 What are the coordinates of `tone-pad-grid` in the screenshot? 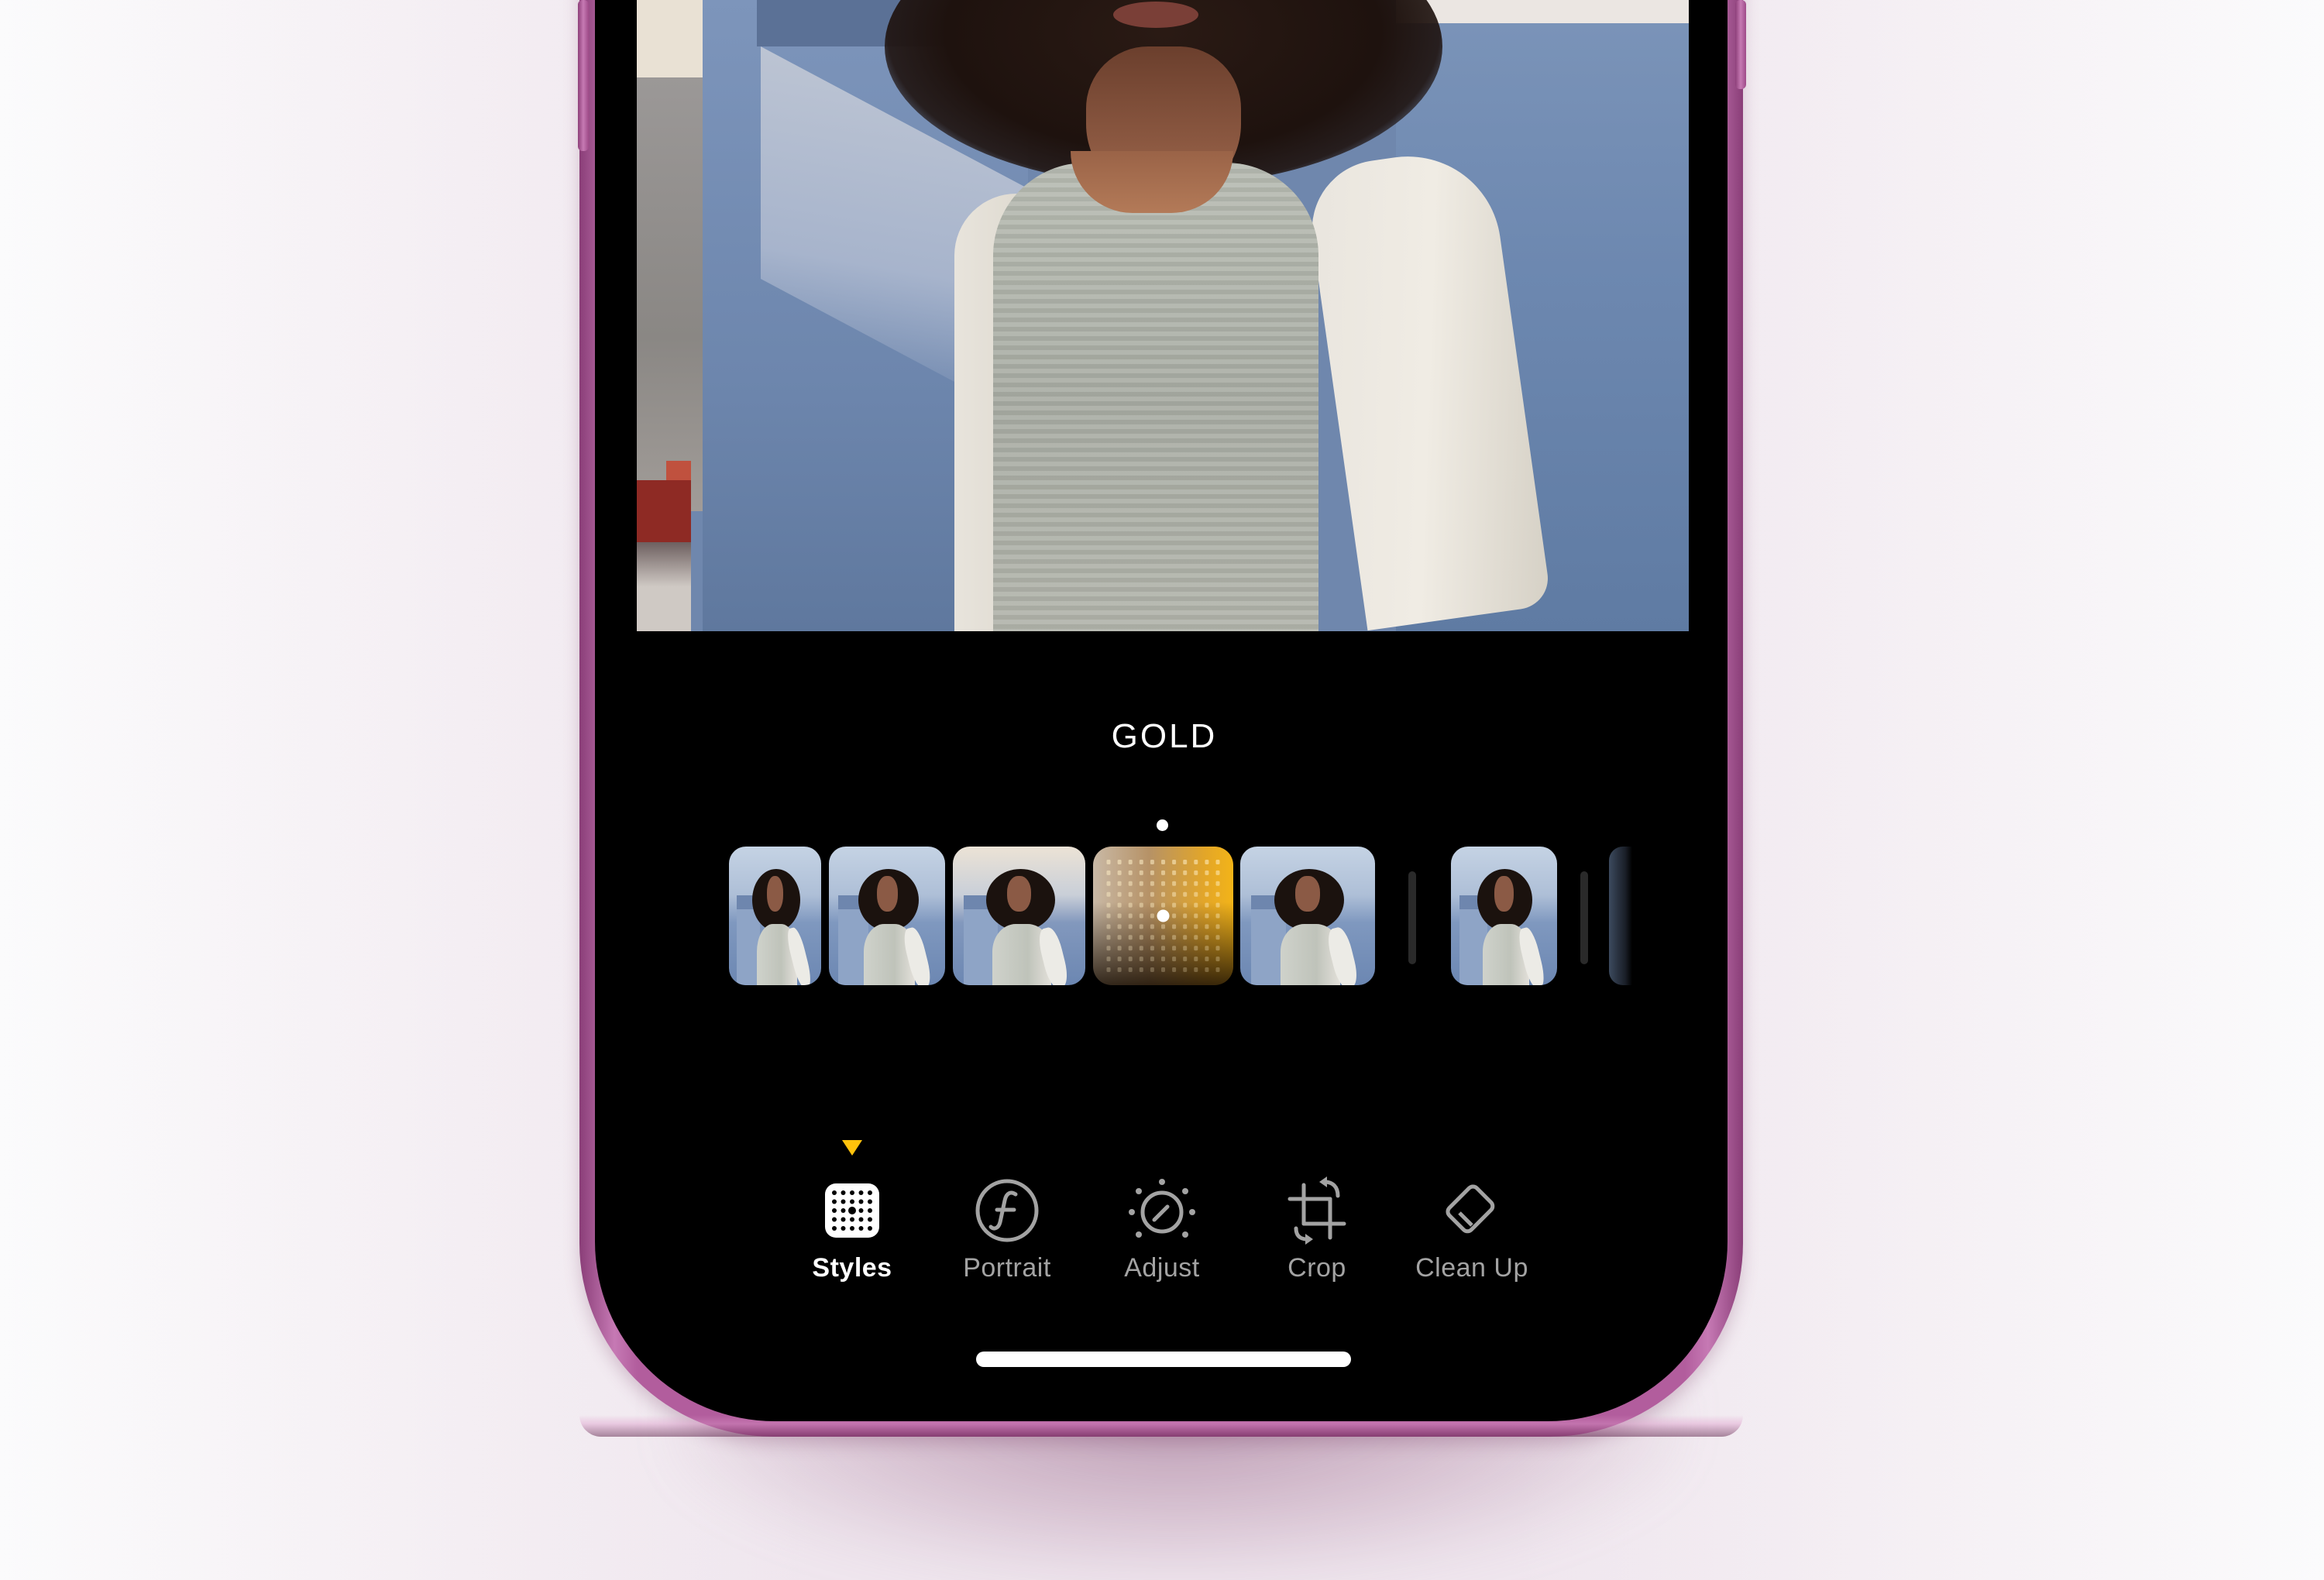 It's located at (1163, 916).